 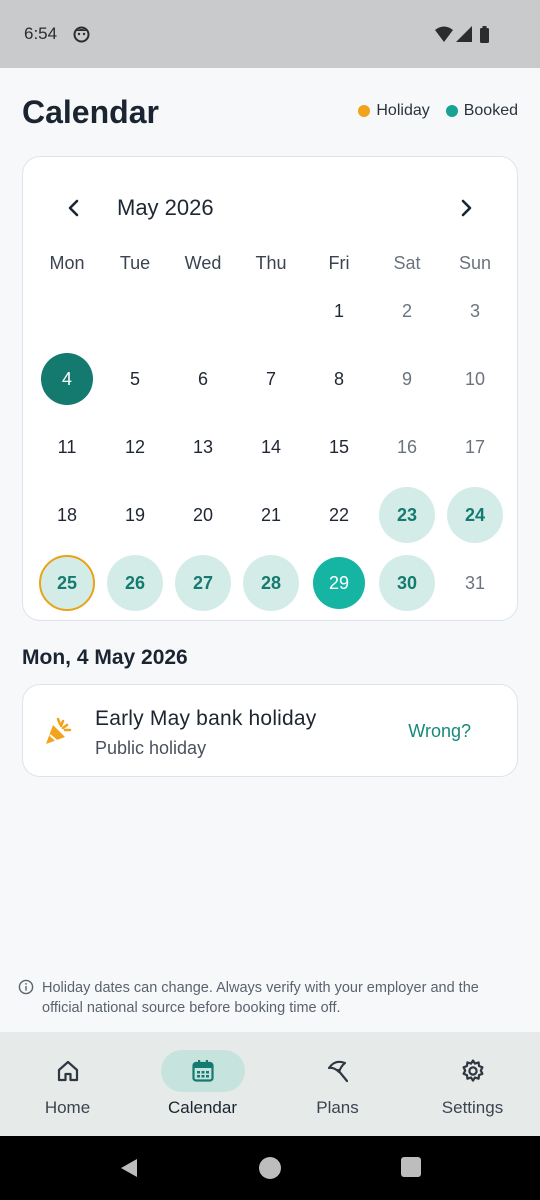 I want to click on day-cell-17: 17, so click(x=475, y=447).